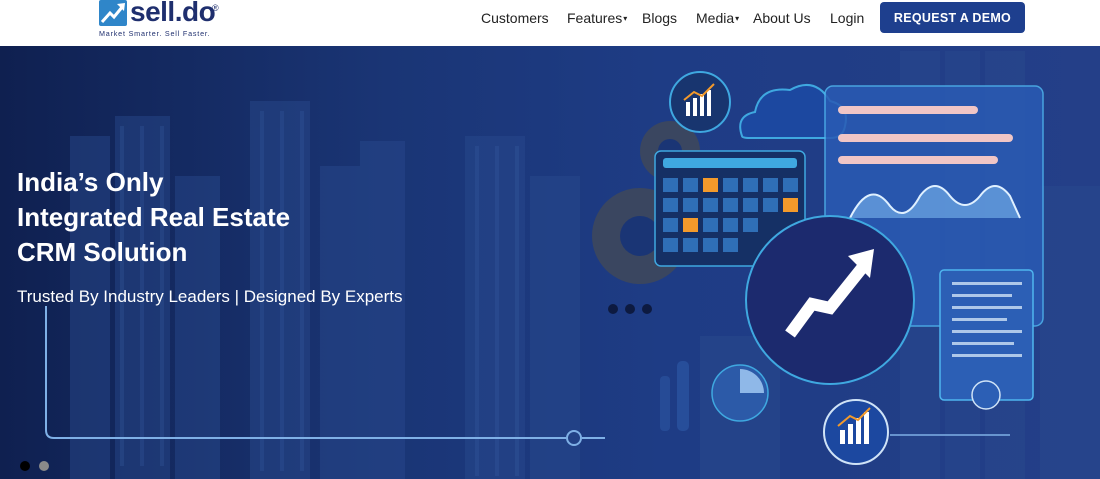 Image resolution: width=1100 pixels, height=479 pixels. Describe the element at coordinates (102, 252) in the screenshot. I see `headline-line-3: CRM Solution` at that location.